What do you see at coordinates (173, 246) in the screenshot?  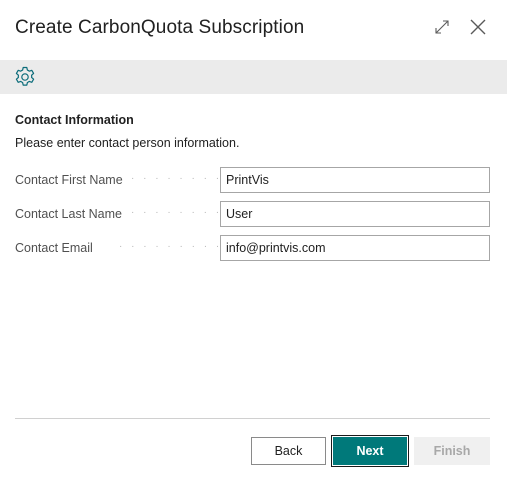 I see `leader-dots: · · · · · · · · · · · · · · · · ·` at bounding box center [173, 246].